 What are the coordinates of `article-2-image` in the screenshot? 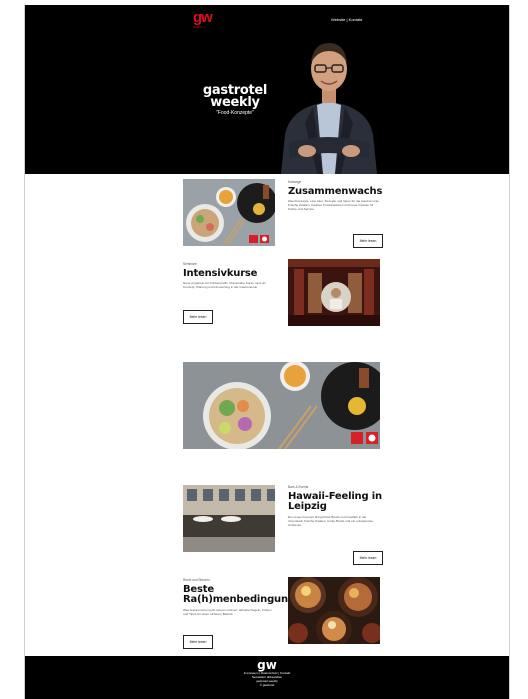 It's located at (334, 292).